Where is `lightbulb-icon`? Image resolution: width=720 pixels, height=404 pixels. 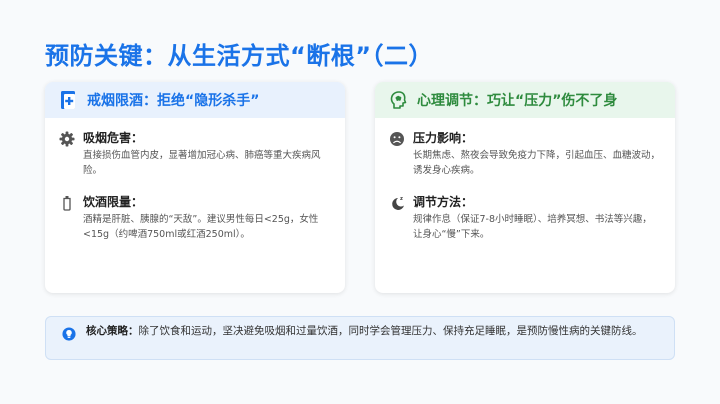 lightbulb-icon is located at coordinates (69, 334).